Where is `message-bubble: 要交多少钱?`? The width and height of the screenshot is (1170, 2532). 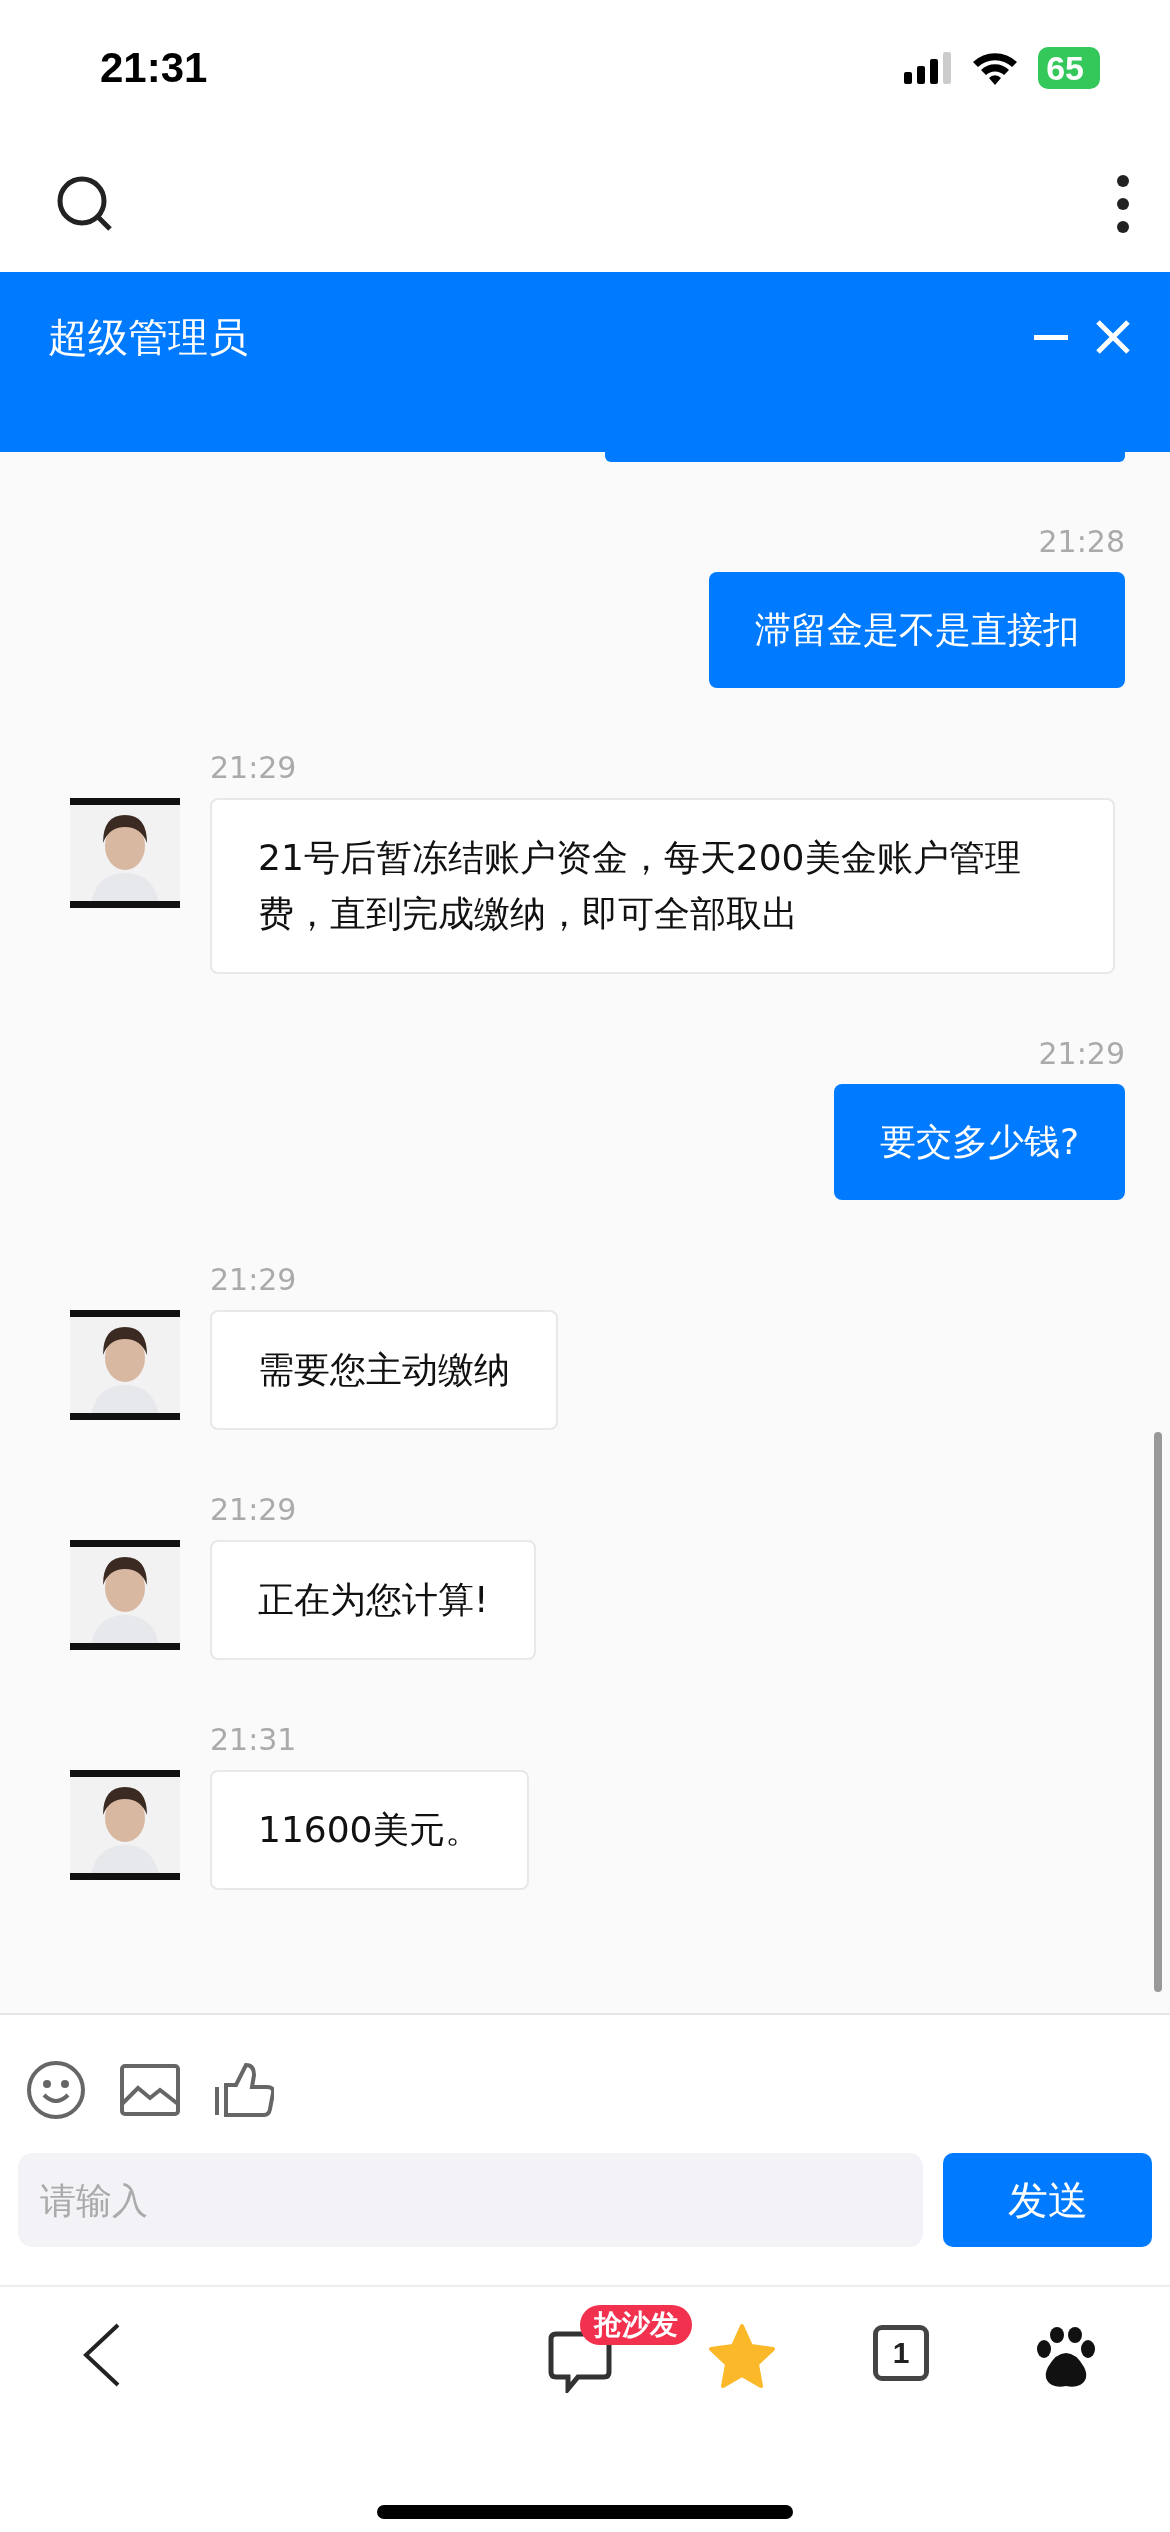 message-bubble: 要交多少钱? is located at coordinates (979, 1142).